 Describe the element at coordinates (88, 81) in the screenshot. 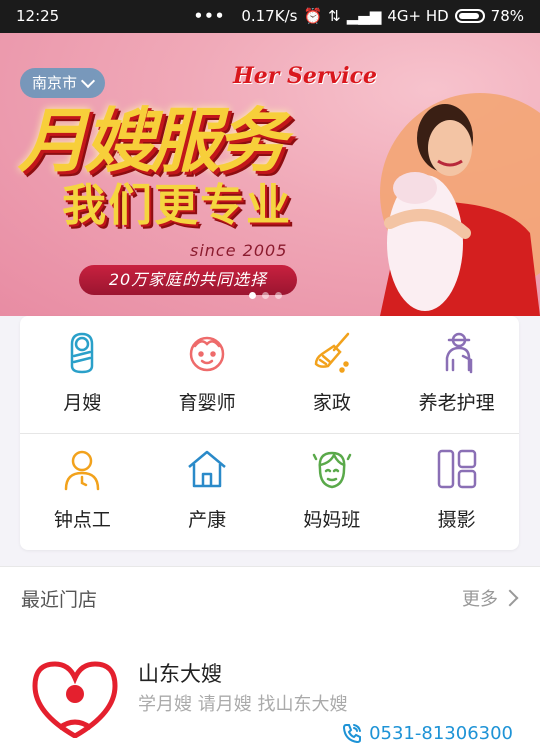

I see `chevron-down-icon` at that location.